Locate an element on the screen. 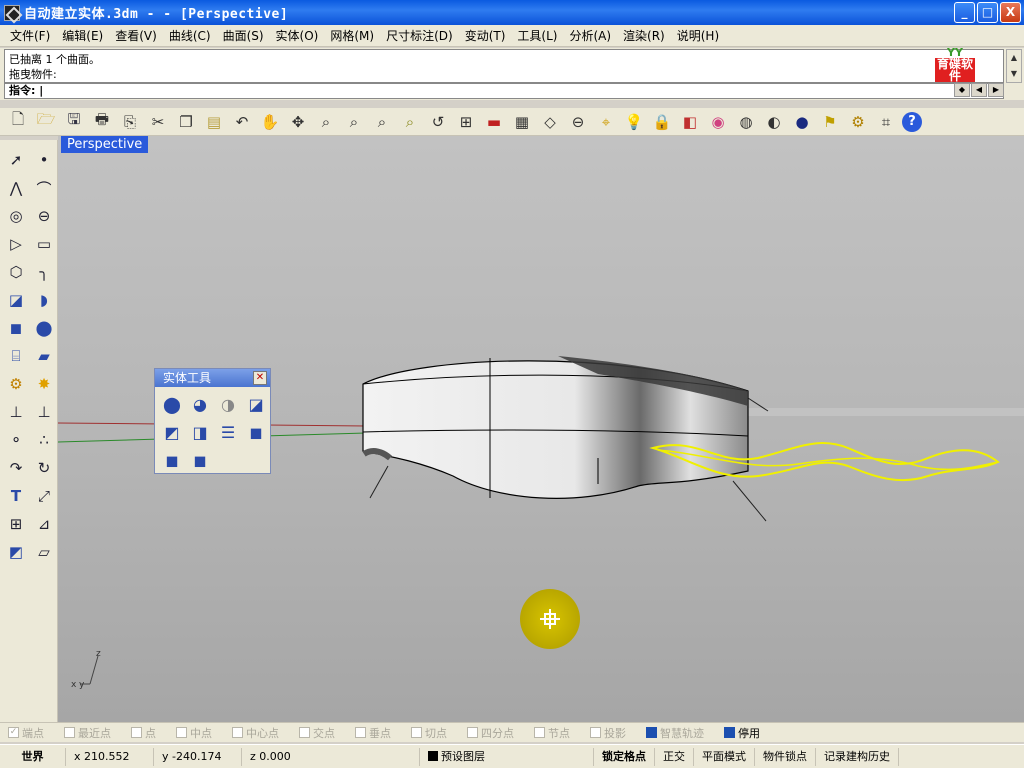 This screenshot has height=768, width=1024. zoom-window-icon: ⌕ is located at coordinates (354, 122).